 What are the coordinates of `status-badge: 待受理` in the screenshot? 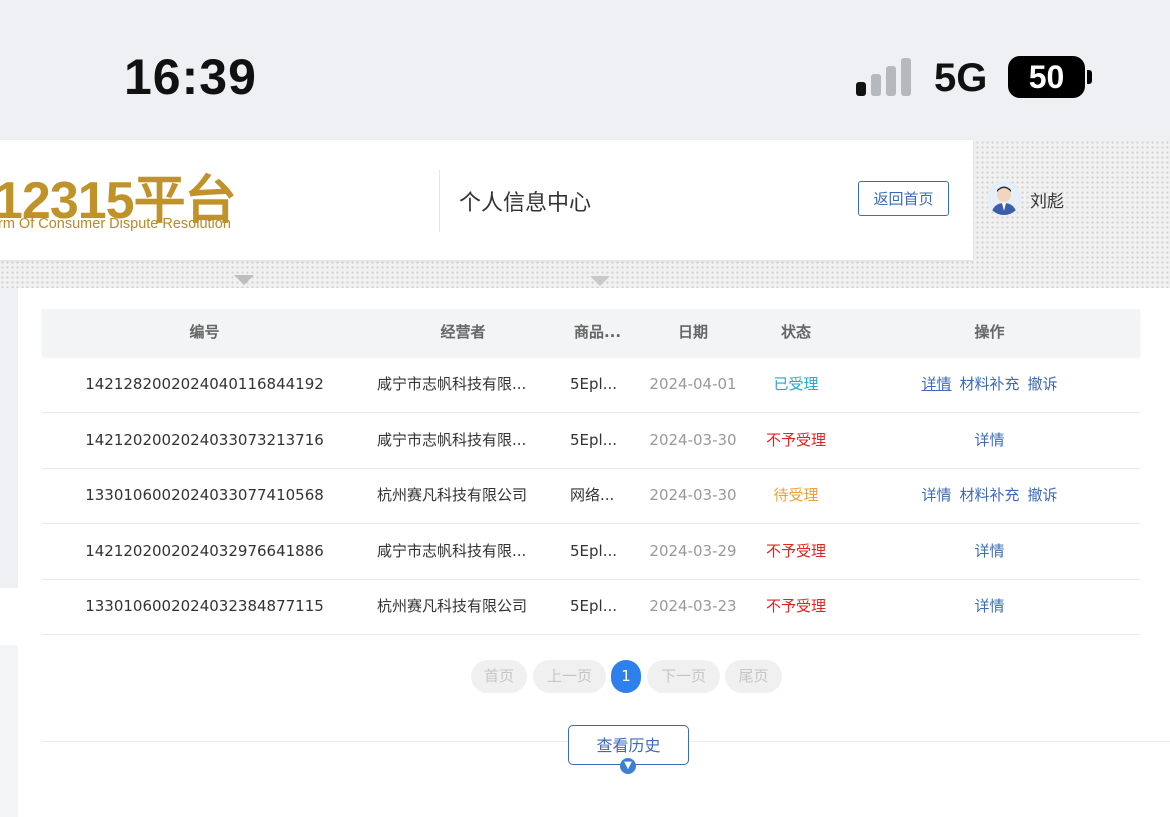 It's located at (796, 495).